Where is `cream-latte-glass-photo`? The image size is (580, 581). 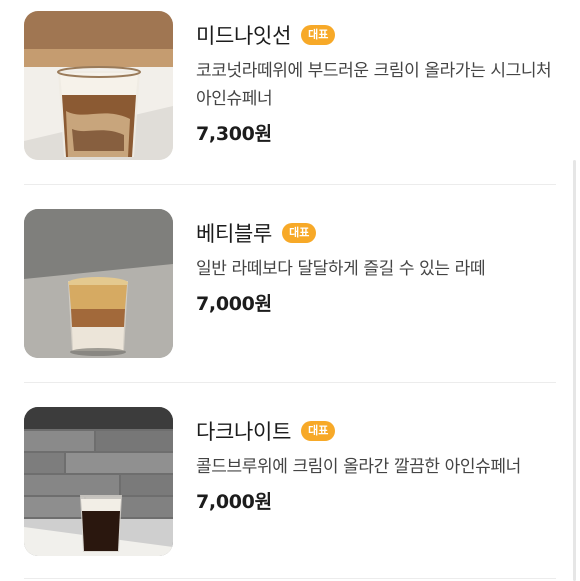 cream-latte-glass-photo is located at coordinates (98, 283).